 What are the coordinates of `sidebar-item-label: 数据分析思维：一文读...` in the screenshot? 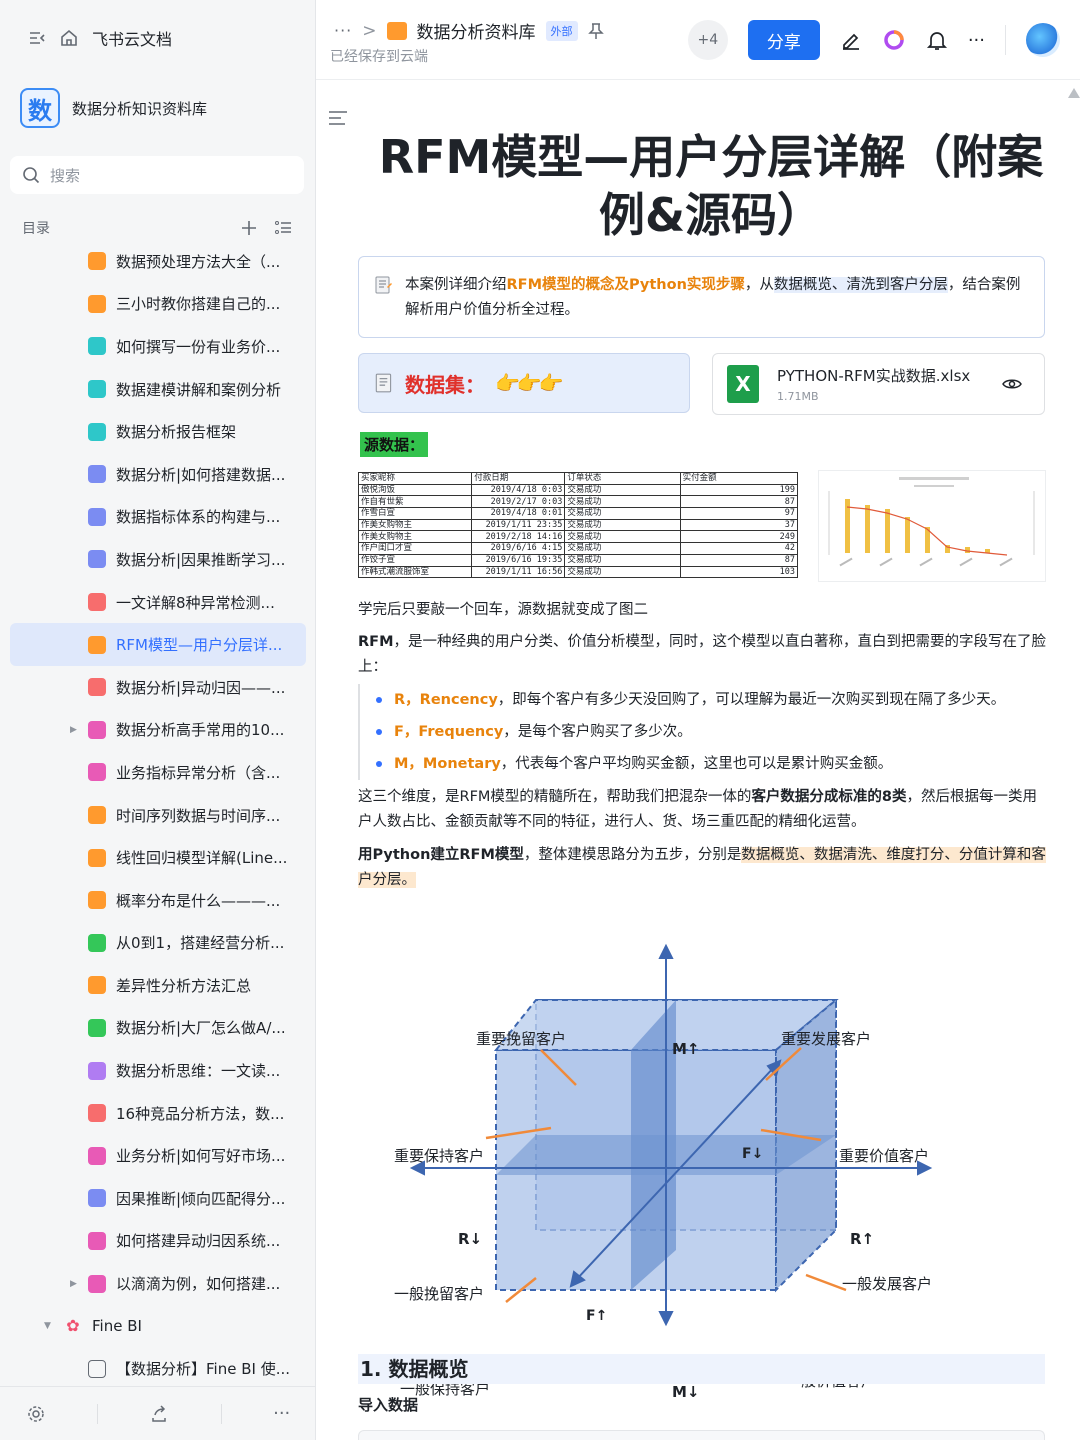 It's located at (198, 1071).